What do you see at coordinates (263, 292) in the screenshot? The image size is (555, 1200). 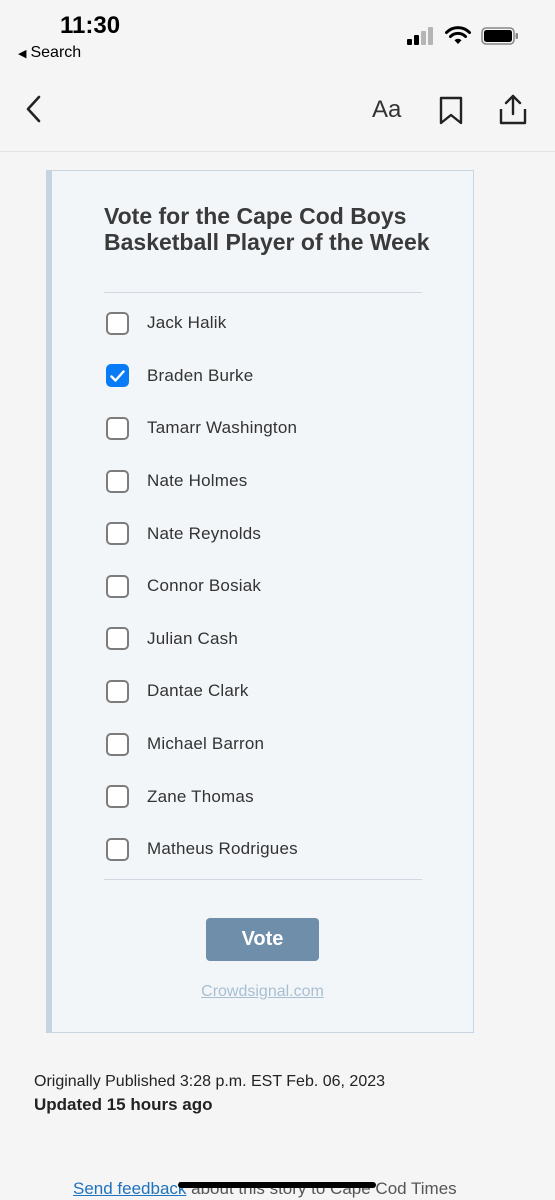 I see `poll-divider-top` at bounding box center [263, 292].